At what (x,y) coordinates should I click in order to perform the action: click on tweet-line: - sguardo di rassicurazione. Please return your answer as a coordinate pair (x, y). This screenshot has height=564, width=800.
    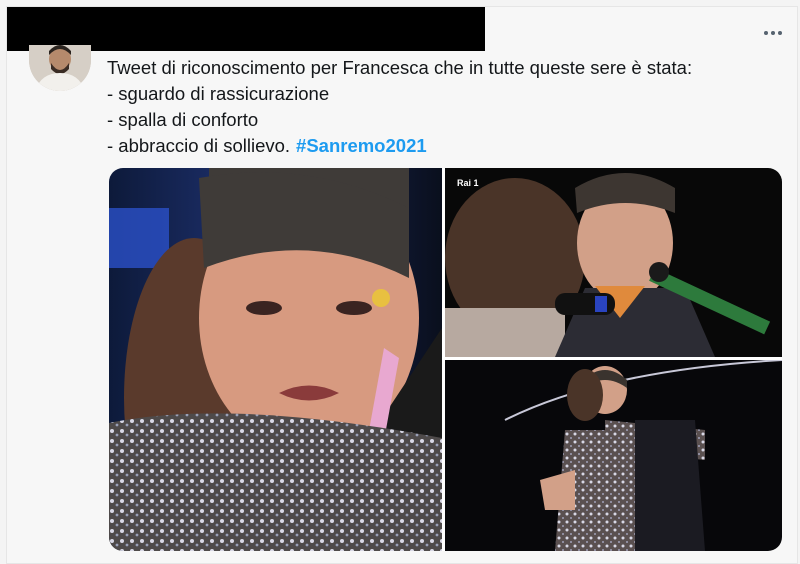
    Looking at the image, I should click on (218, 93).